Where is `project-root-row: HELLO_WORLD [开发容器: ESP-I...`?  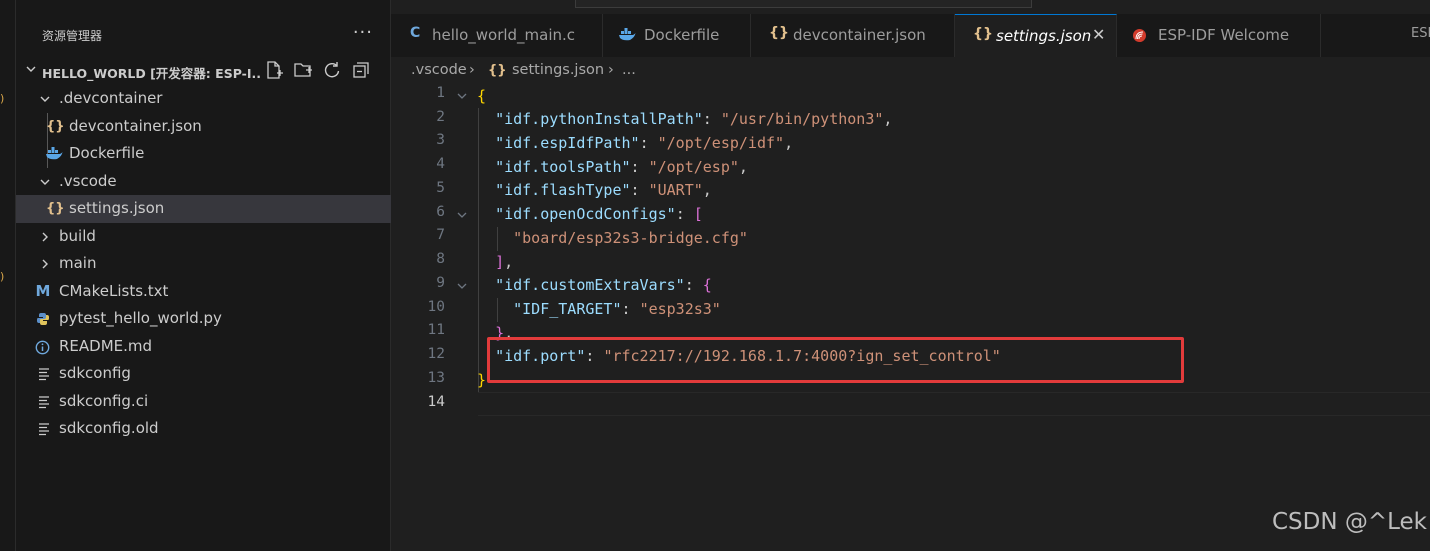
project-root-row: HELLO_WORLD [开发容器: ESP-I... is located at coordinates (203, 71).